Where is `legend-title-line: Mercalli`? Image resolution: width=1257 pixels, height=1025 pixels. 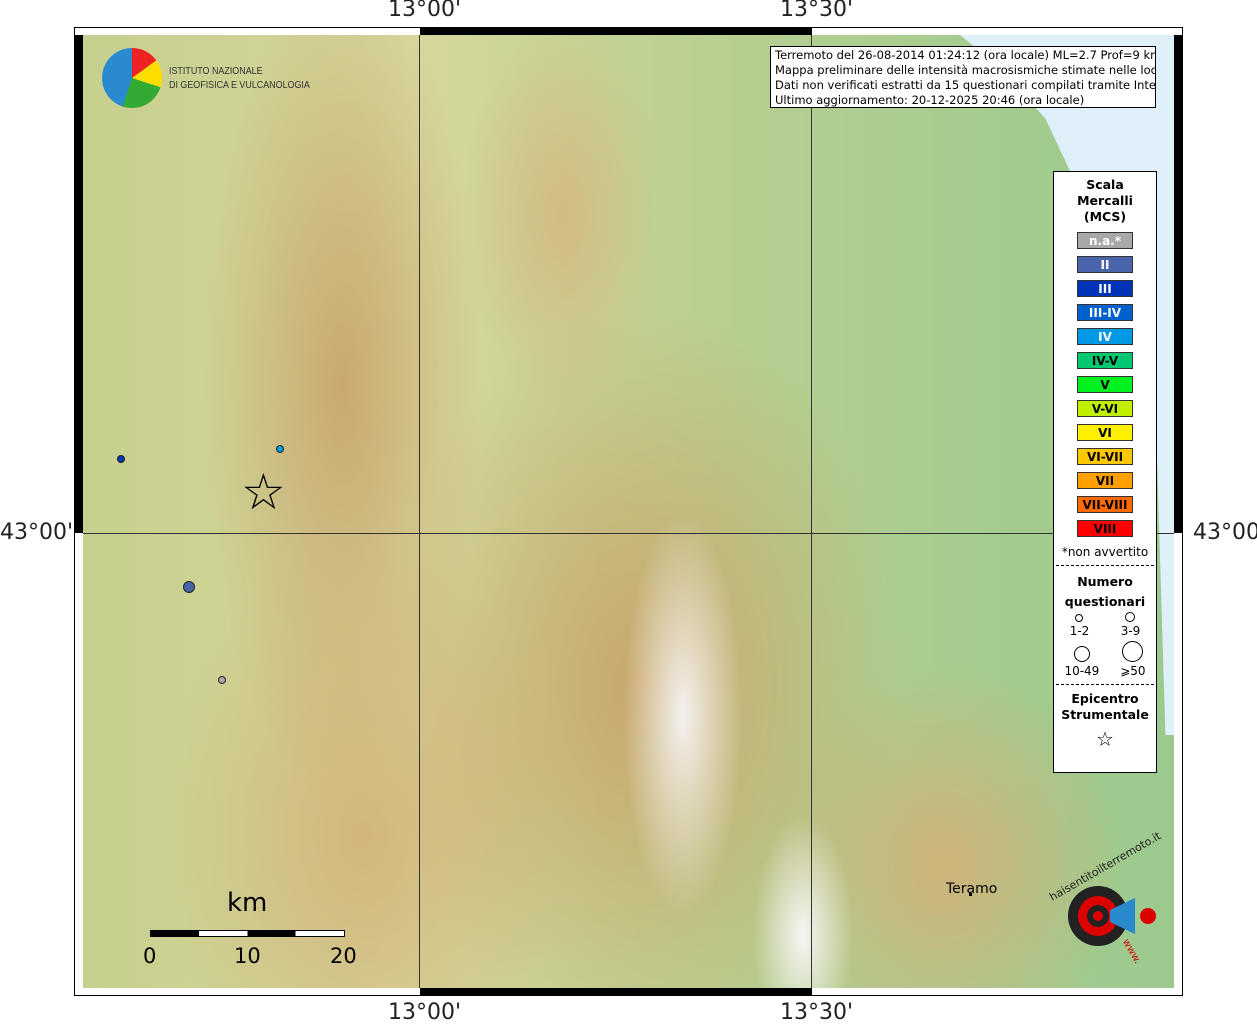 legend-title-line: Mercalli is located at coordinates (1105, 200).